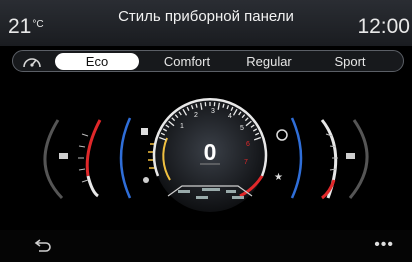  What do you see at coordinates (248, 144) in the screenshot?
I see `tacho-tick-6: 6` at bounding box center [248, 144].